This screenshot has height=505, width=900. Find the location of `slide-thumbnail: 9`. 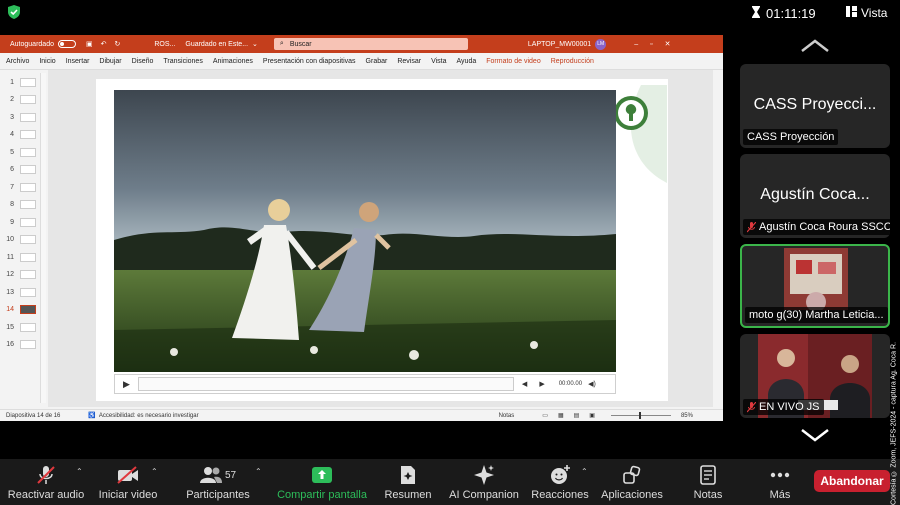

slide-thumbnail: 9 is located at coordinates (24, 222).